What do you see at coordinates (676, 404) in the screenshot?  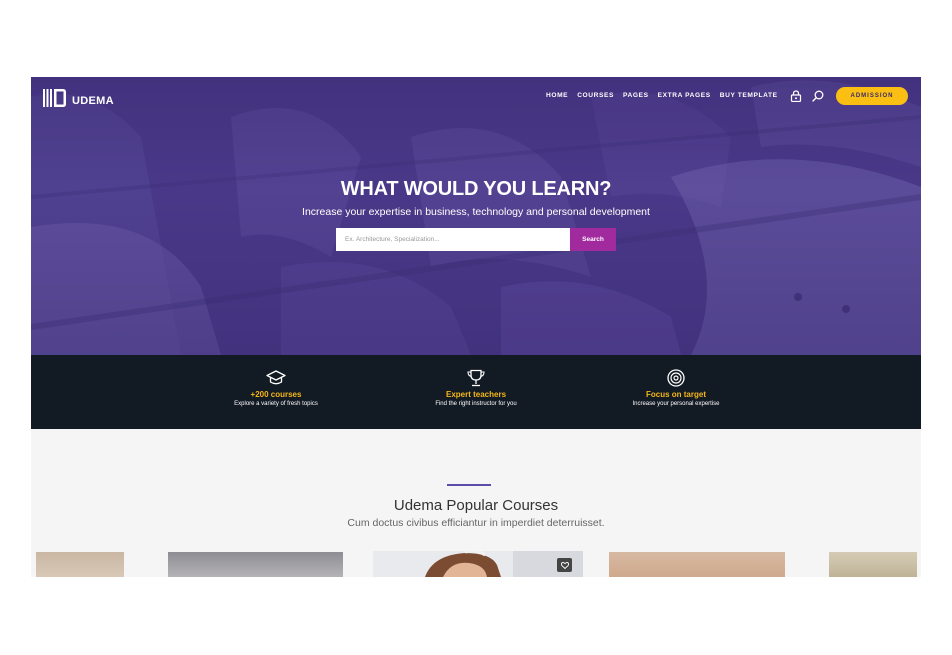 I see `feature-description: Increase your personal expertise` at bounding box center [676, 404].